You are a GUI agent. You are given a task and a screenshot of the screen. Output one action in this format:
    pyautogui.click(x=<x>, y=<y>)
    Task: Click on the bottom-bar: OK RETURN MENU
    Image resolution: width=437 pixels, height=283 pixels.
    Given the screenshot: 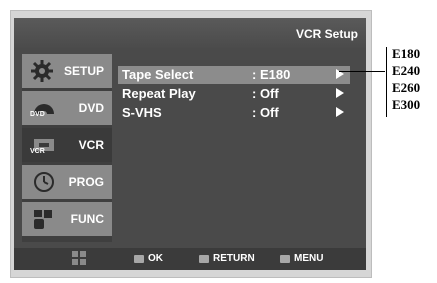 What is the action you would take?
    pyautogui.click(x=190, y=259)
    